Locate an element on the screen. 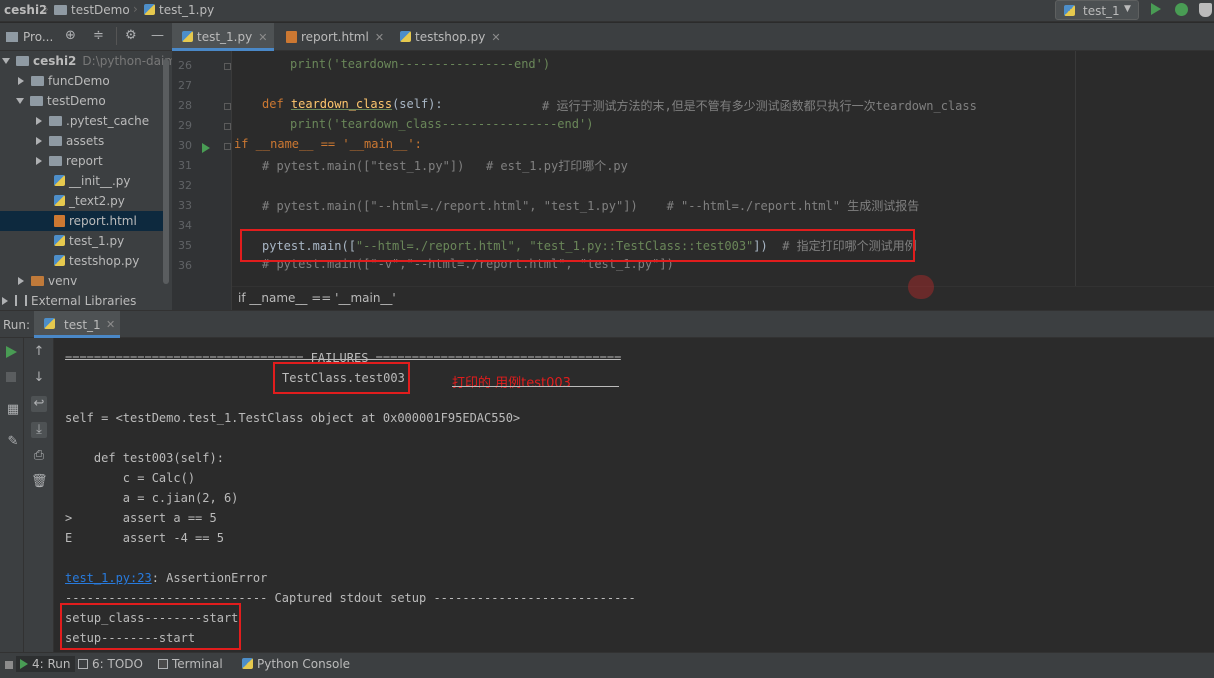 The image size is (1214, 678). collapse-all-icon: ≑ is located at coordinates (98, 35).